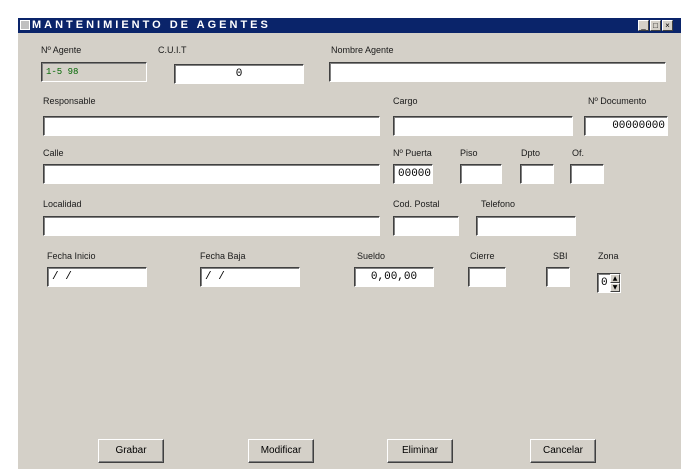  I want to click on num-agente-field: 1-5 98, so click(94, 72).